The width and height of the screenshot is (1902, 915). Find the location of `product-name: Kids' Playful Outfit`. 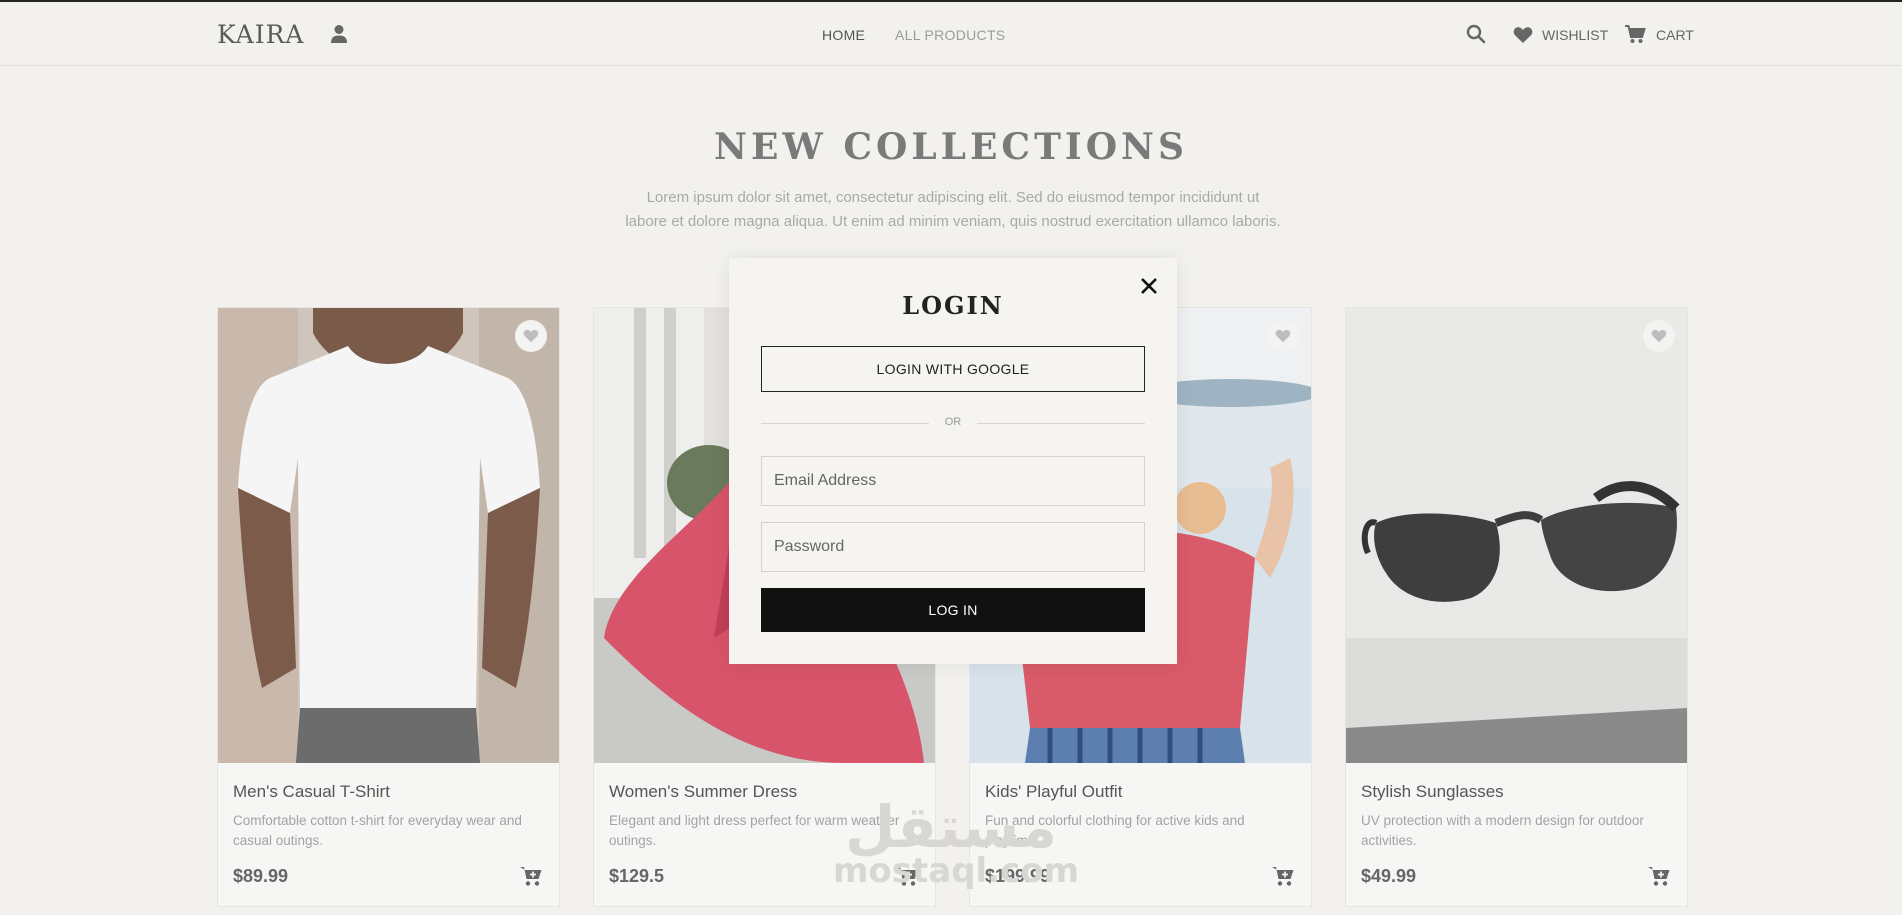

product-name: Kids' Playful Outfit is located at coordinates (1053, 792).